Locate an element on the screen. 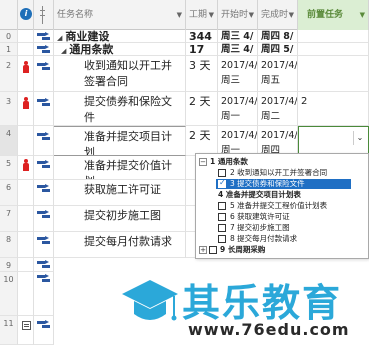  start-header: 开始时 ▼ is located at coordinates (238, 15).